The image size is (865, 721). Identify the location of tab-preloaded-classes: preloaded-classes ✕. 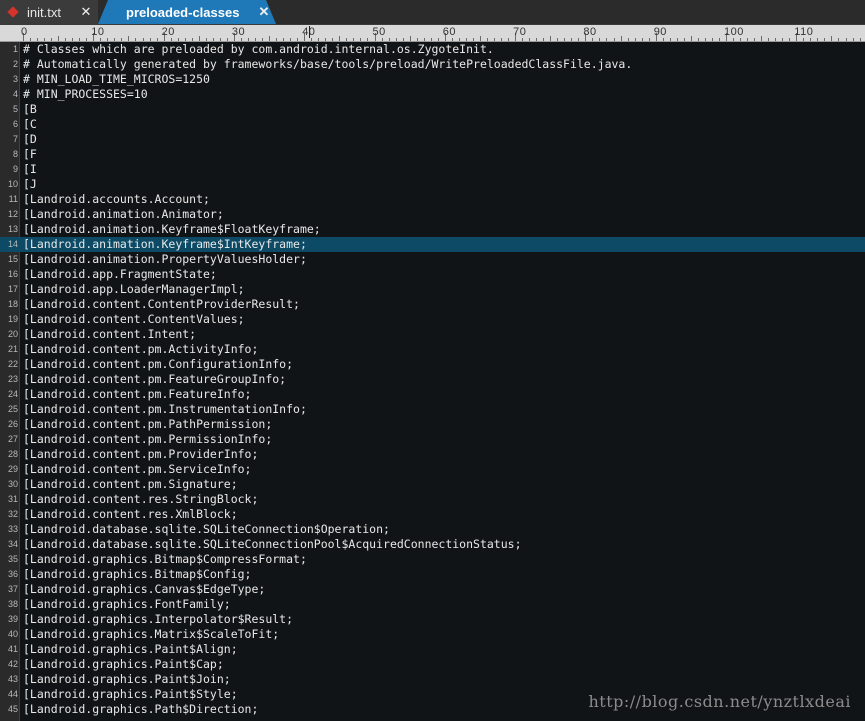
(187, 12).